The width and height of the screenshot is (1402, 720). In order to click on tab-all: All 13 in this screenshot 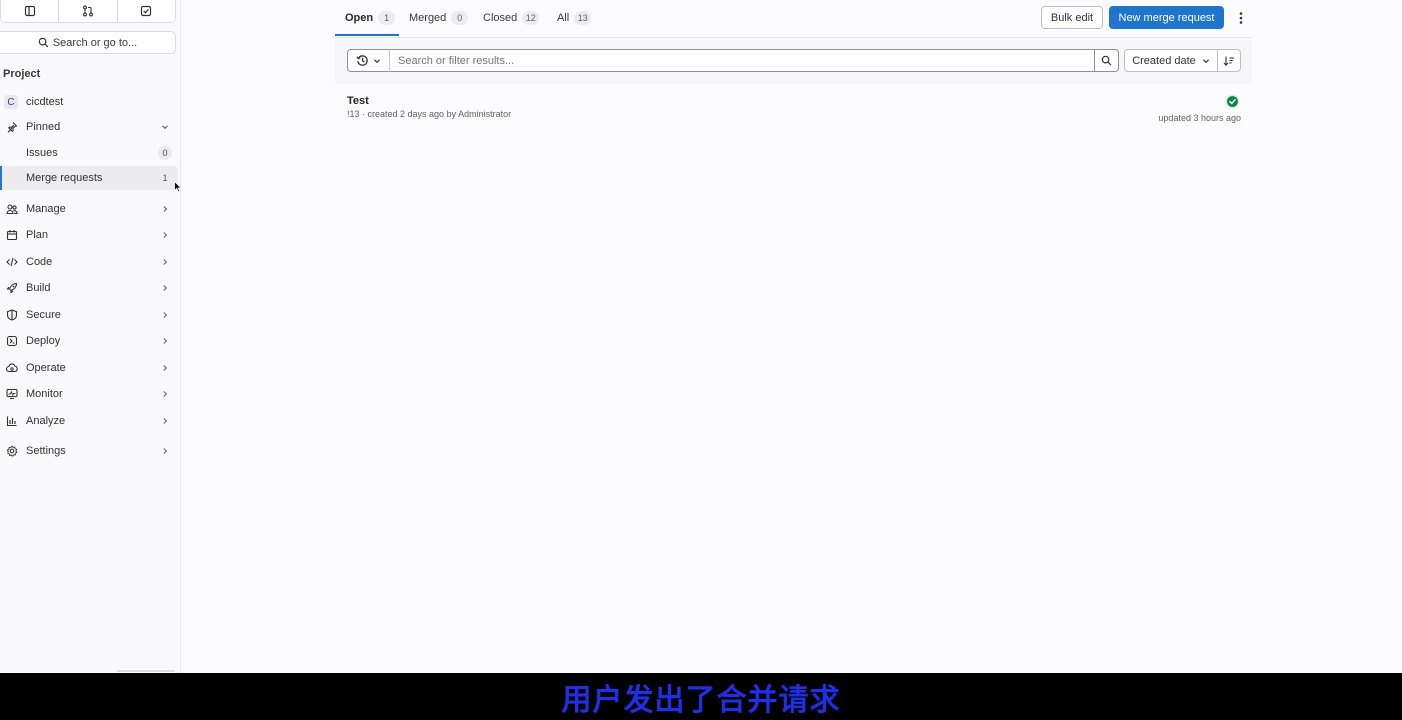, I will do `click(574, 18)`.